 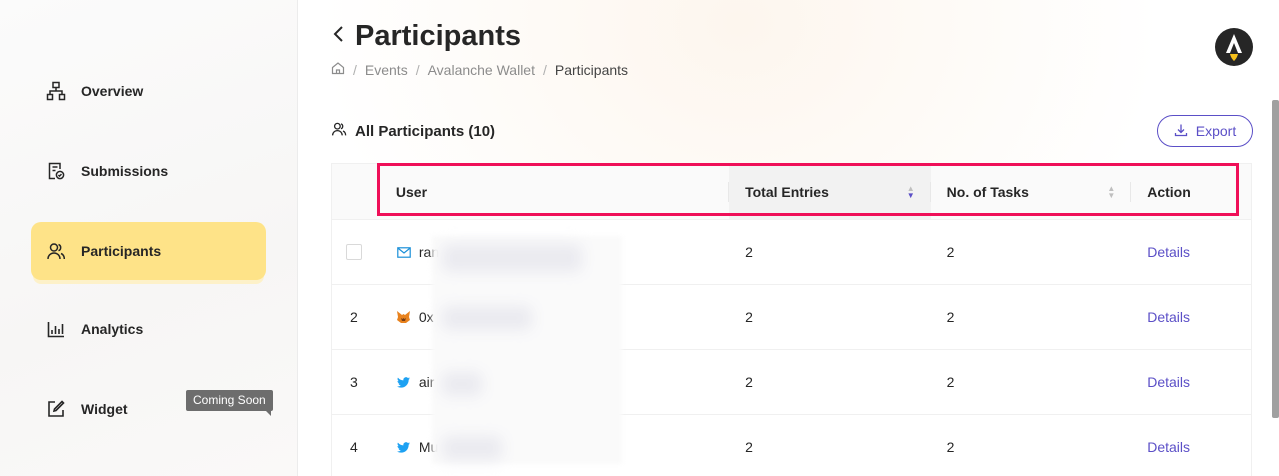 I want to click on participants-section-header: All Participants (10), so click(x=413, y=131).